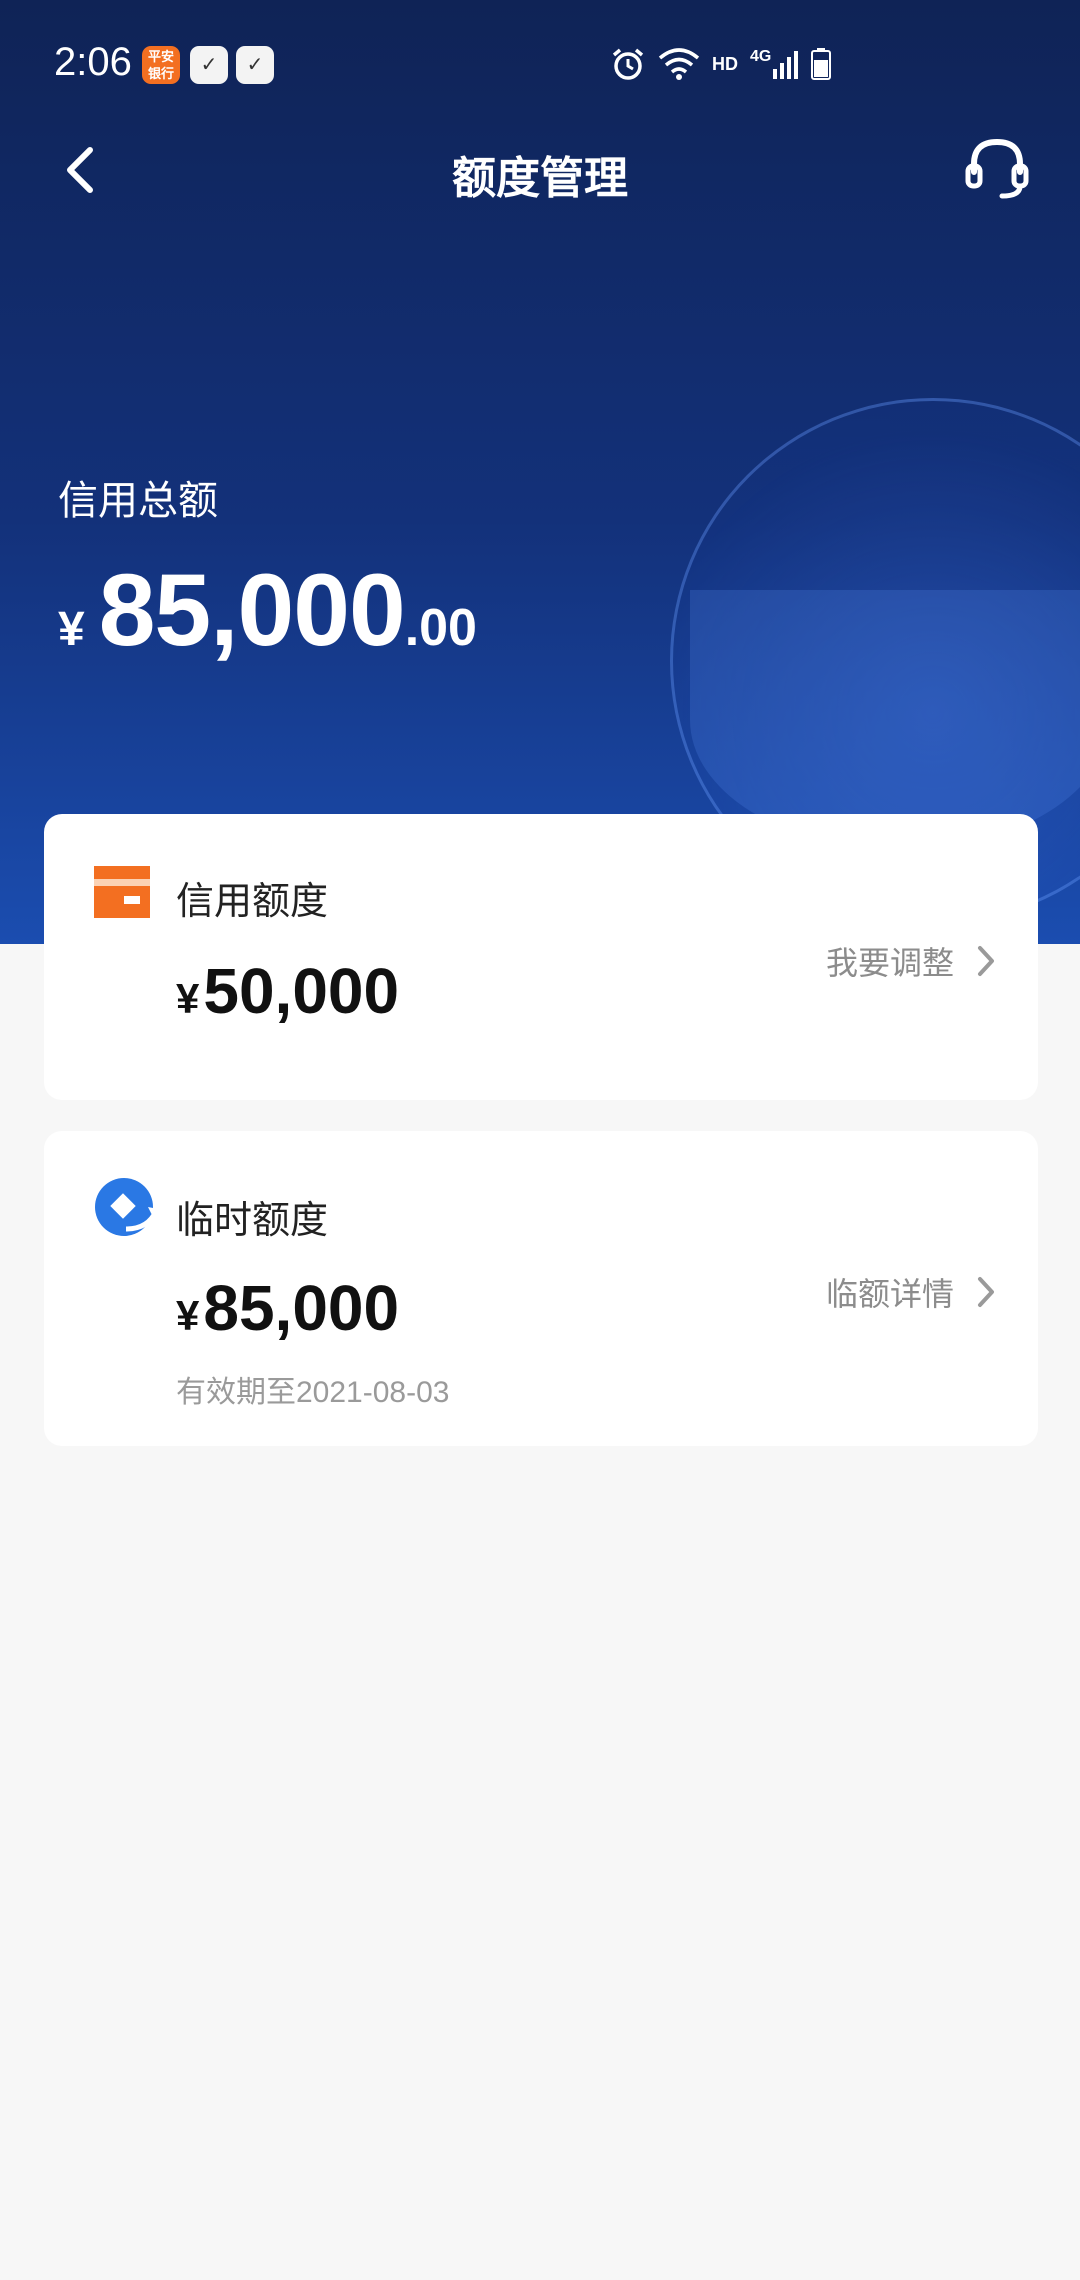 The width and height of the screenshot is (1080, 2280). I want to click on credit-limit-title: 信用额度, so click(252, 902).